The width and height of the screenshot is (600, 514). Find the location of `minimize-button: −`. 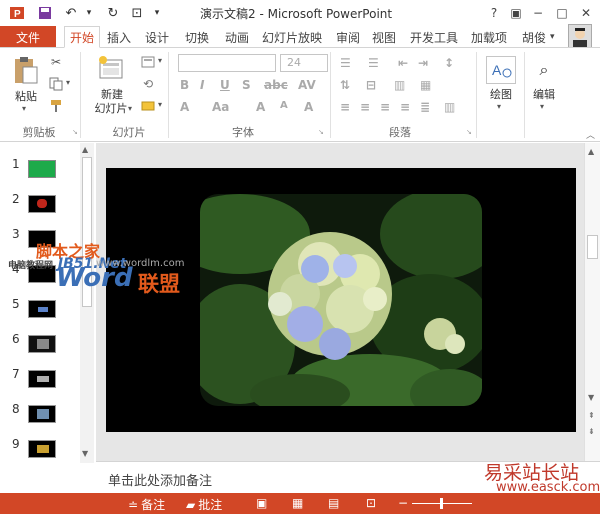

minimize-button: − is located at coordinates (538, 13).